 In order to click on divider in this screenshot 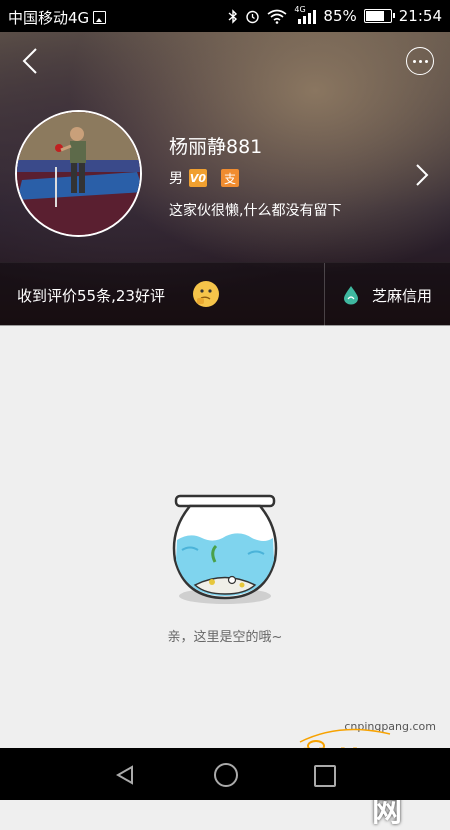, I will do `click(324, 294)`.